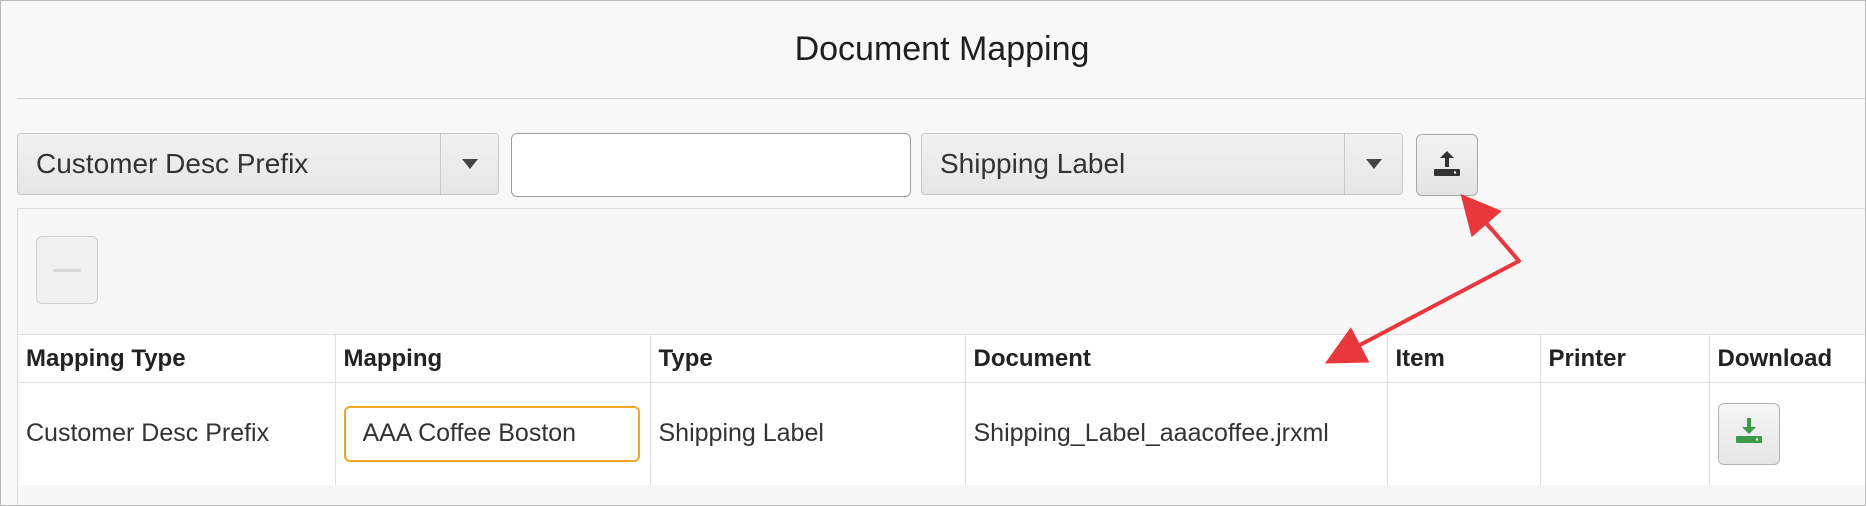  I want to click on column-header-document: Document, so click(1176, 358).